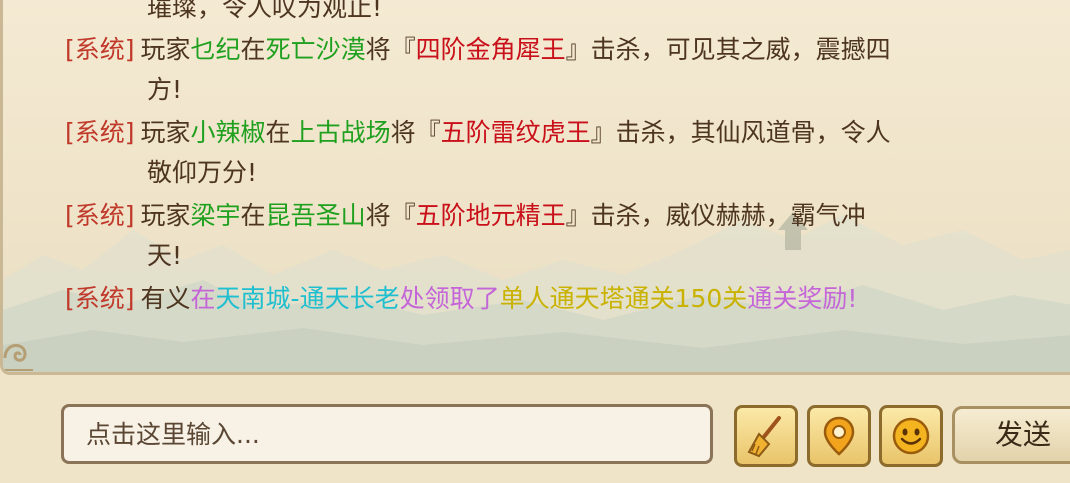  I want to click on clear-button, so click(766, 436).